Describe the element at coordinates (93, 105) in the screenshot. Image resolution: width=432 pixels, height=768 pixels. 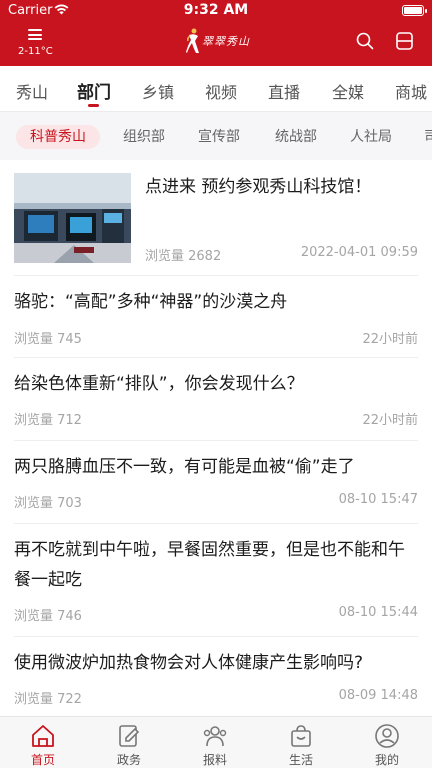
I see `active-tab-indicator` at that location.